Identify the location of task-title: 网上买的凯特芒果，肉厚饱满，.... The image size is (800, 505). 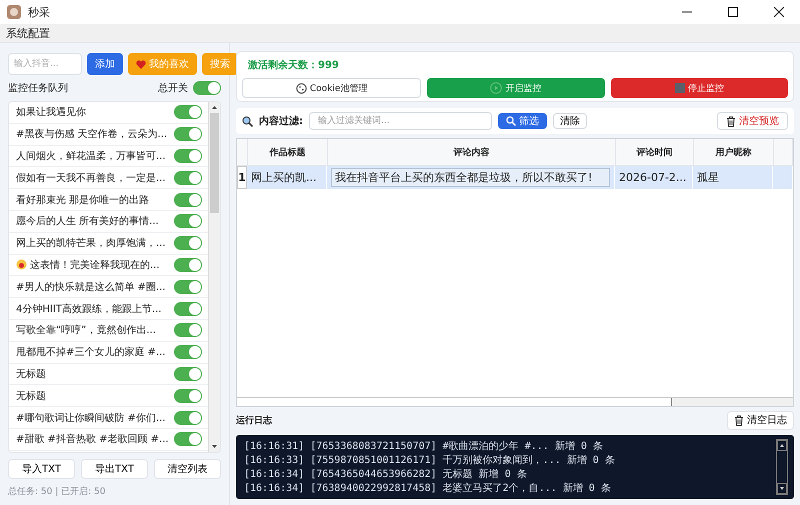
(91, 243).